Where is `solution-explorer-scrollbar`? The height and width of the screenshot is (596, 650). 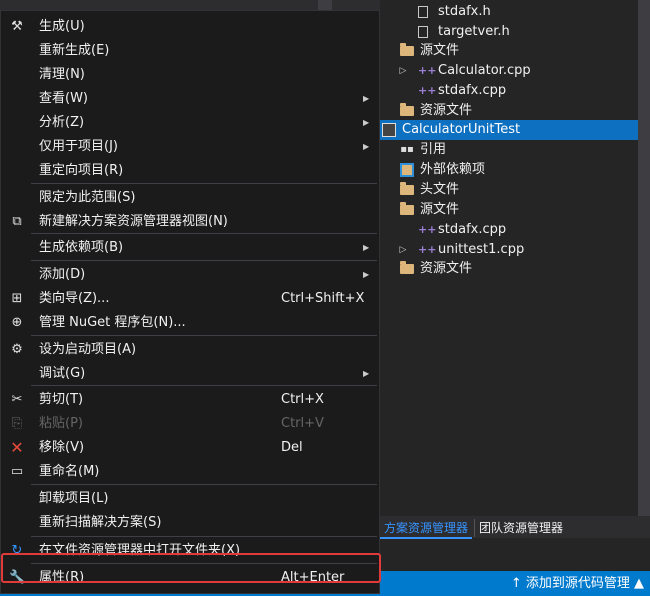 solution-explorer-scrollbar is located at coordinates (644, 258).